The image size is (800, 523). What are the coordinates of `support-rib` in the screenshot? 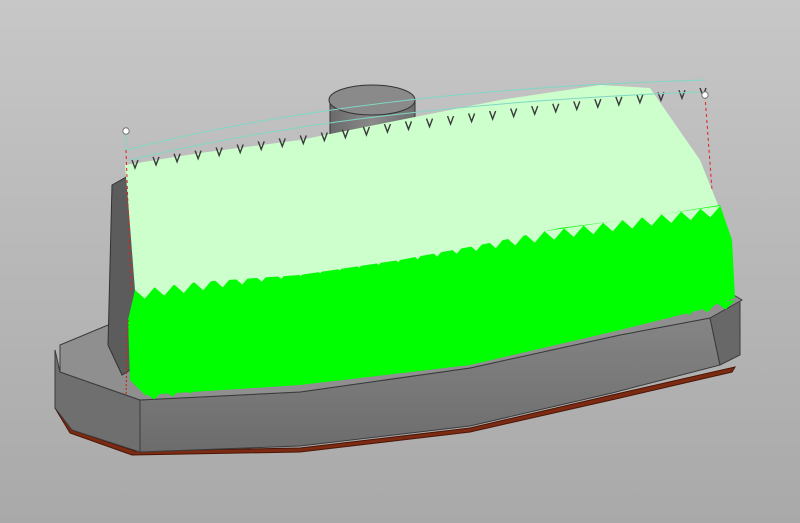 It's located at (682, 95).